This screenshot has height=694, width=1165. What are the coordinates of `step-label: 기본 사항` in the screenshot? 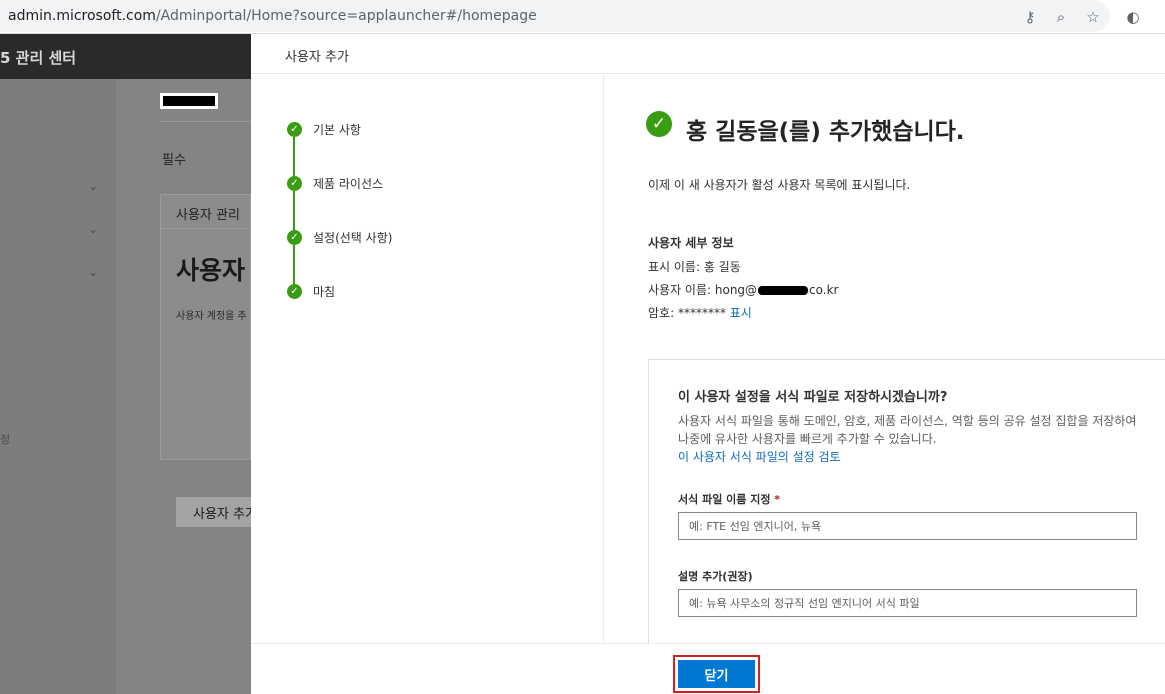 It's located at (337, 130).